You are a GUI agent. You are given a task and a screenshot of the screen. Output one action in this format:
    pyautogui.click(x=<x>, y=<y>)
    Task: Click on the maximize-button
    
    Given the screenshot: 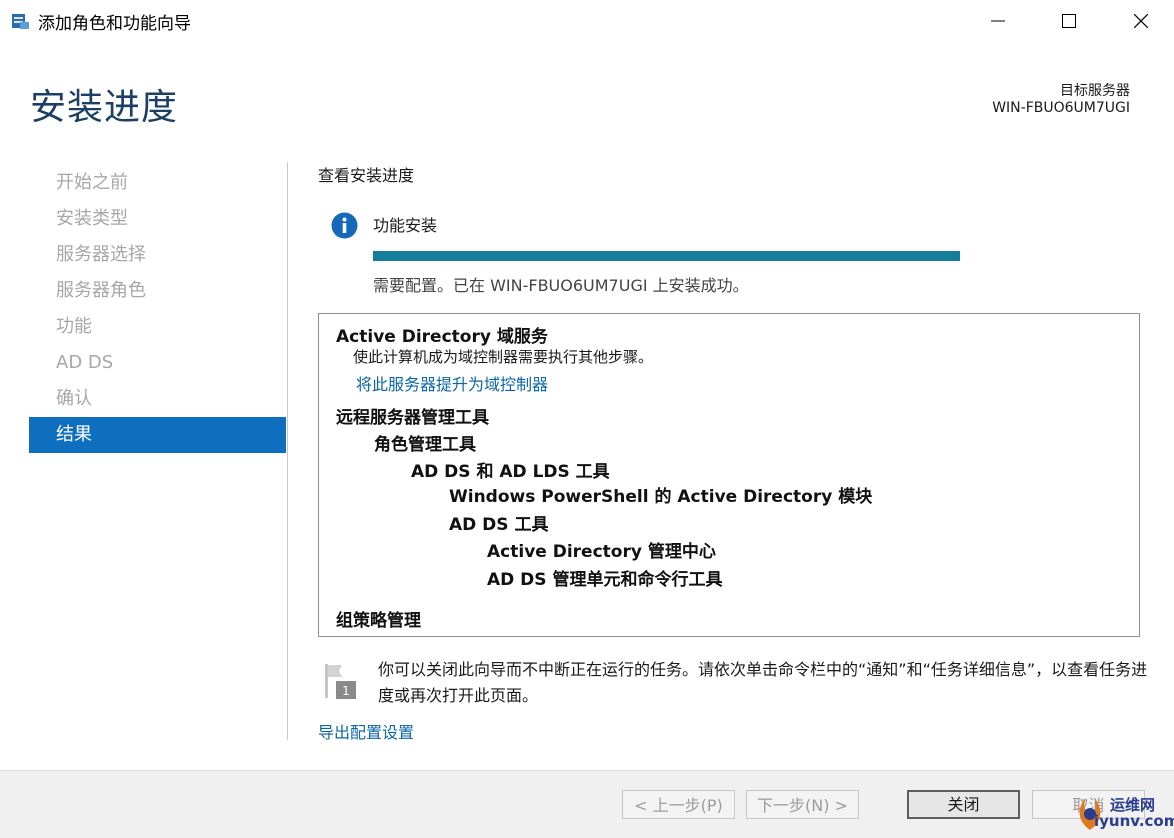 What is the action you would take?
    pyautogui.click(x=1069, y=21)
    